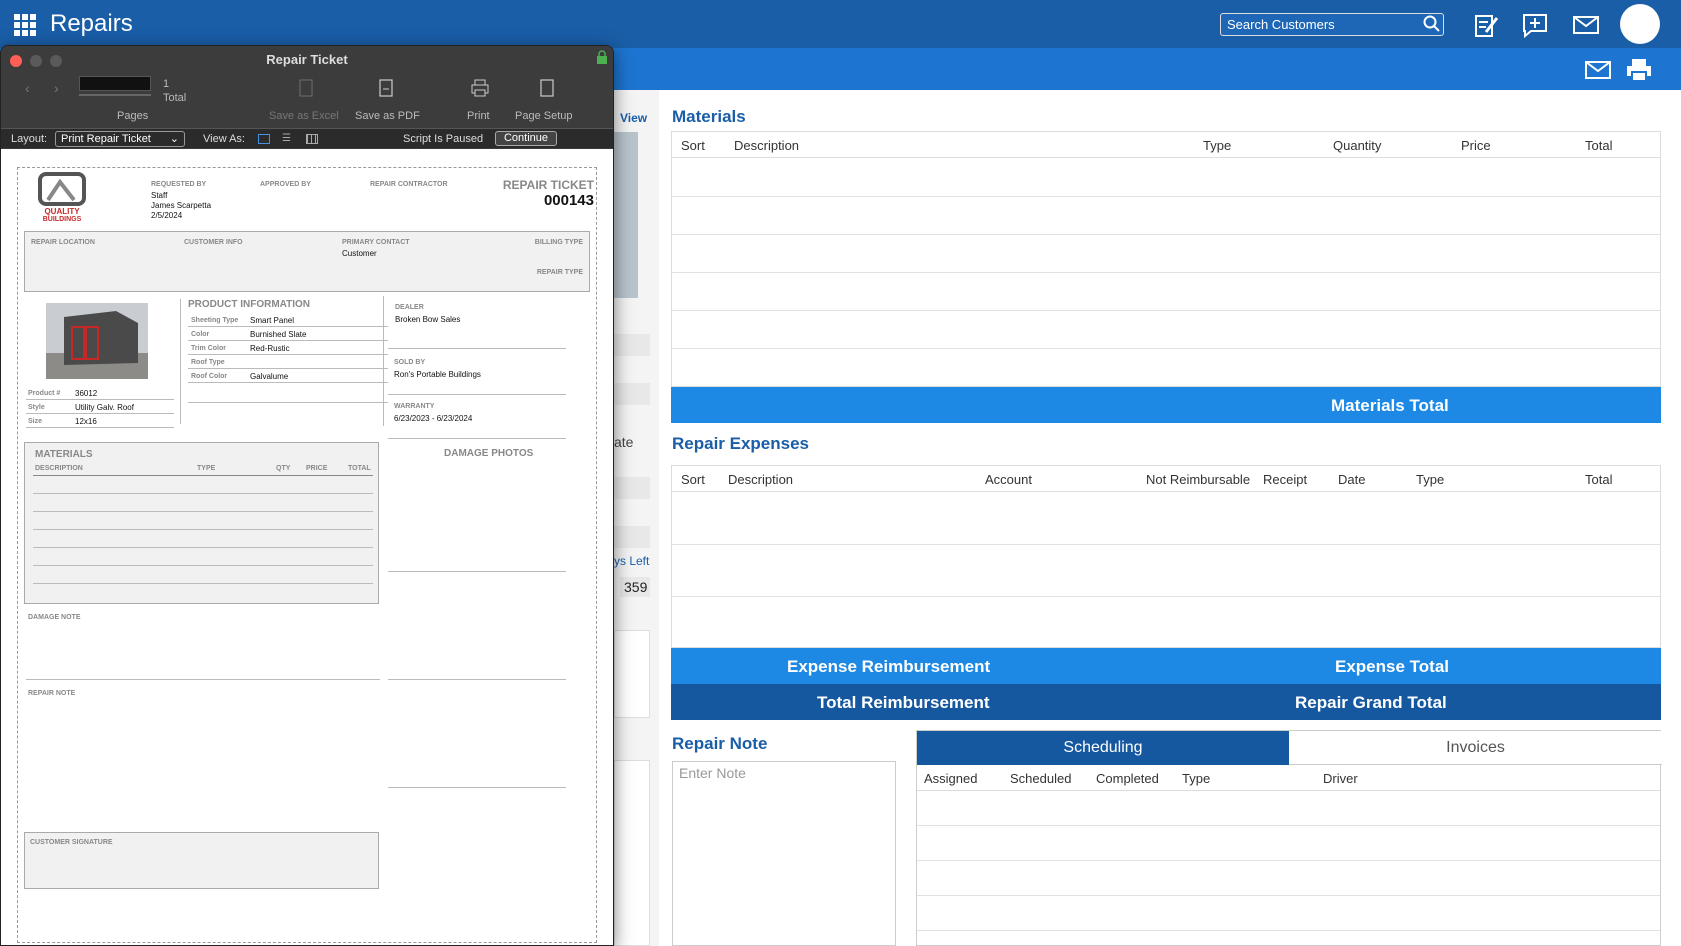  What do you see at coordinates (709, 116) in the screenshot?
I see `materials-title: Materials` at bounding box center [709, 116].